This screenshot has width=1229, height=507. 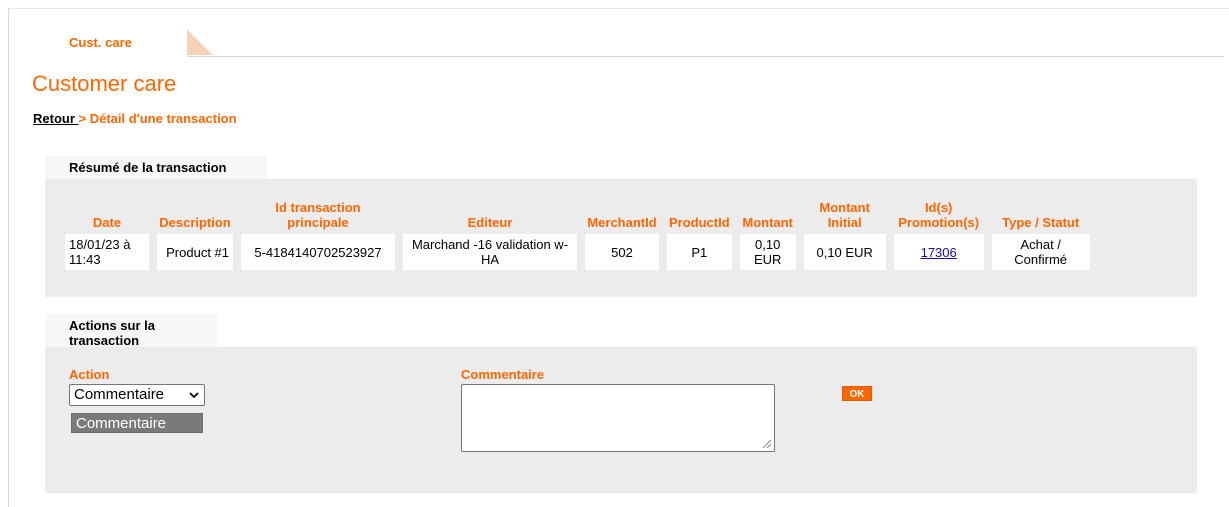 I want to click on col-promotion-ids: Id(s) Promotion(s), so click(x=939, y=215).